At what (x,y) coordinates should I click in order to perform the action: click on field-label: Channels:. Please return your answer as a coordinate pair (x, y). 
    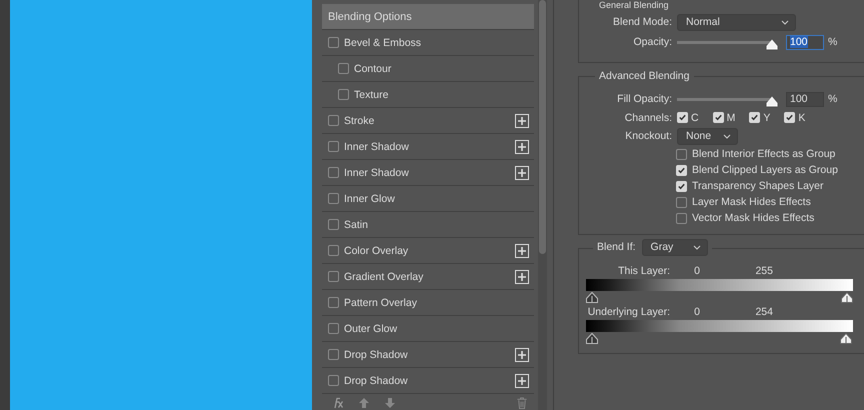
    Looking at the image, I should click on (648, 118).